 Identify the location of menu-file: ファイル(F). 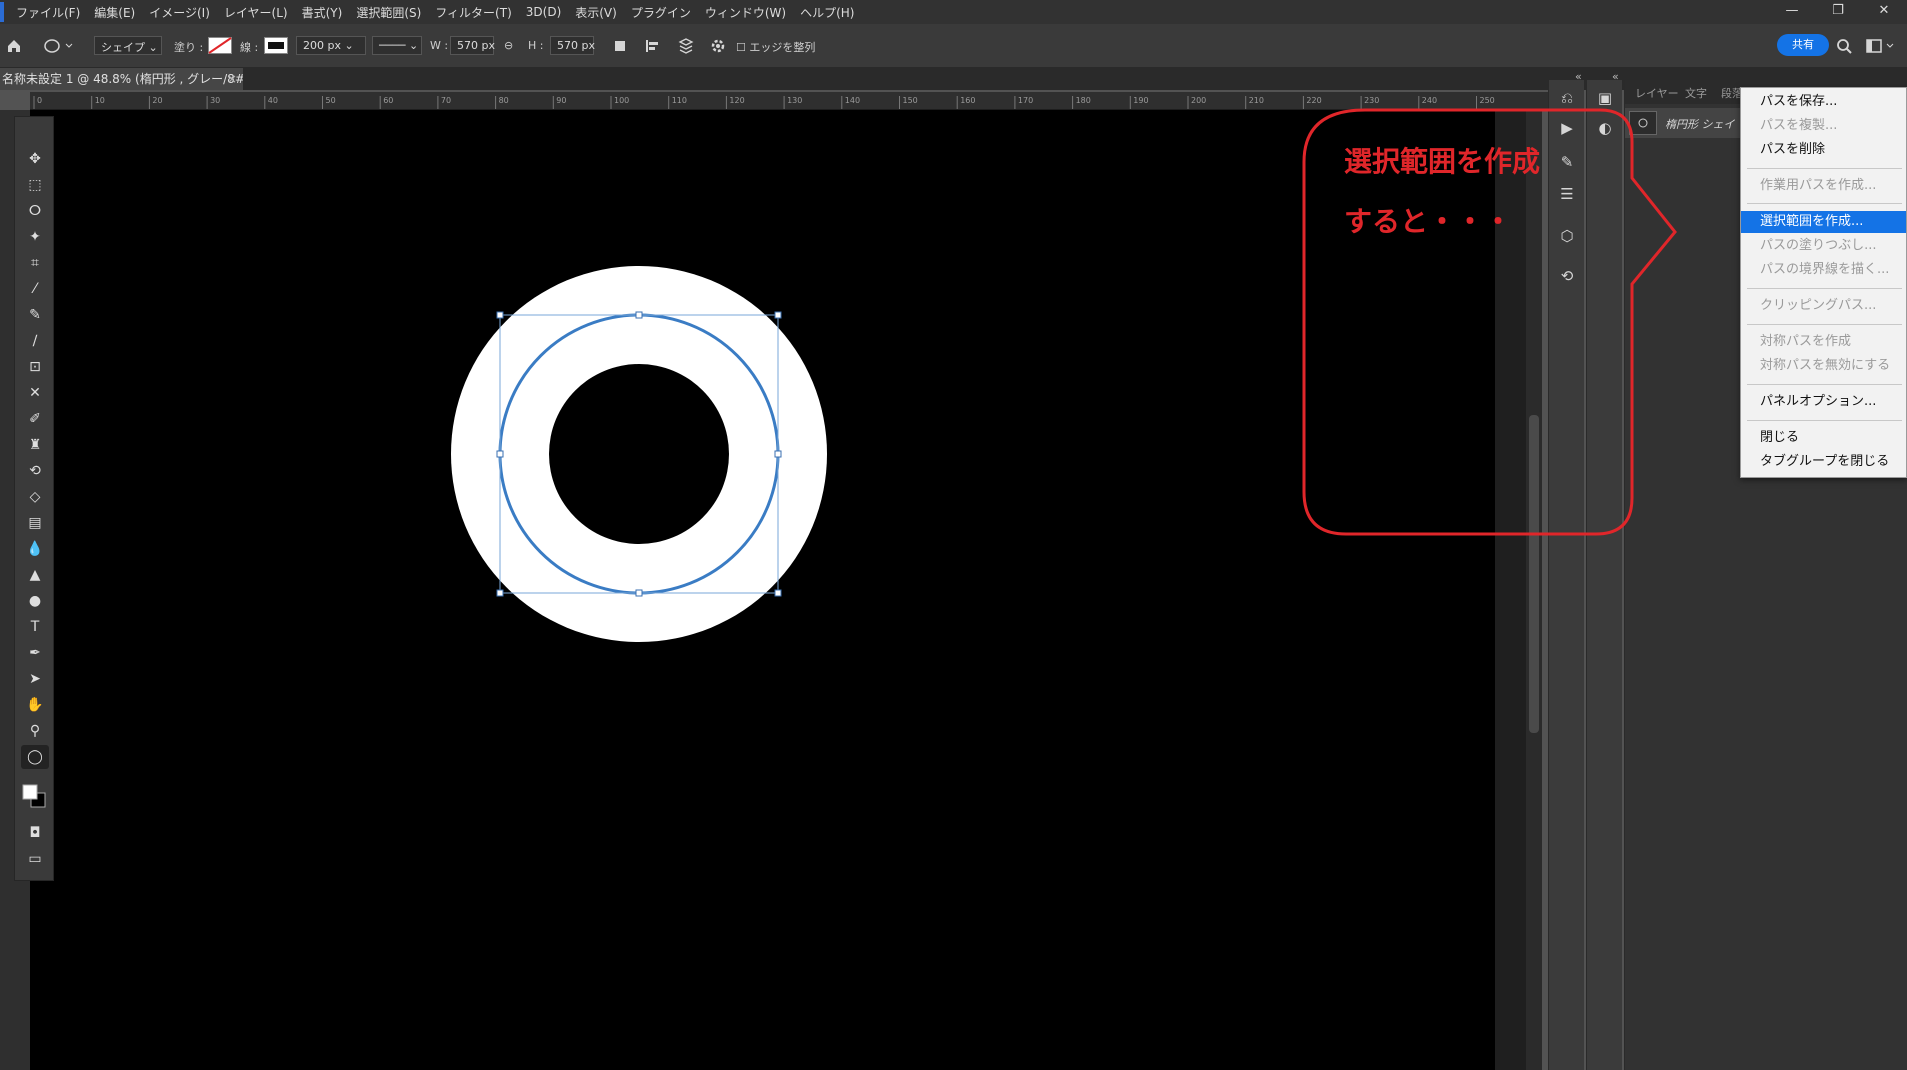
(48, 12).